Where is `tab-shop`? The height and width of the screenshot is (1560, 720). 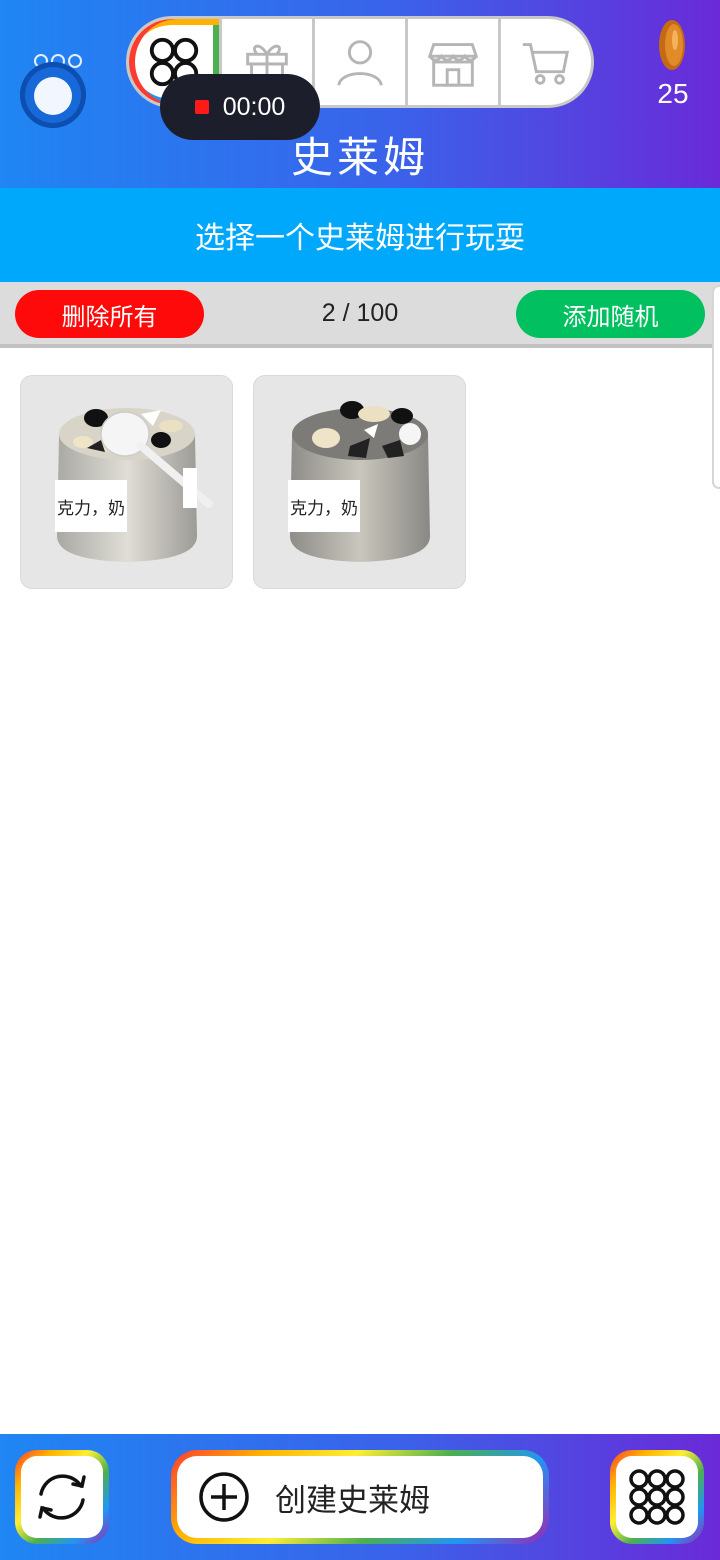
tab-shop is located at coordinates (451, 62).